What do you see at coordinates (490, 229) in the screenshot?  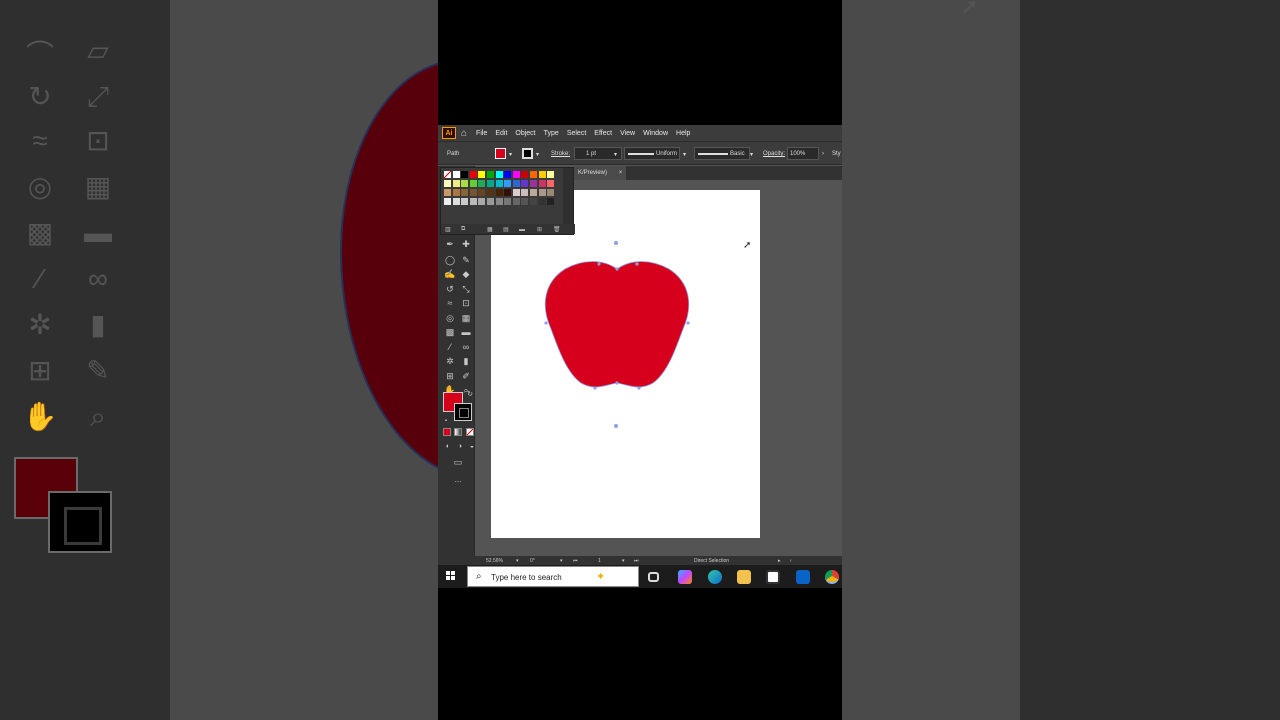 I see `swatch-options-icon: ▦` at bounding box center [490, 229].